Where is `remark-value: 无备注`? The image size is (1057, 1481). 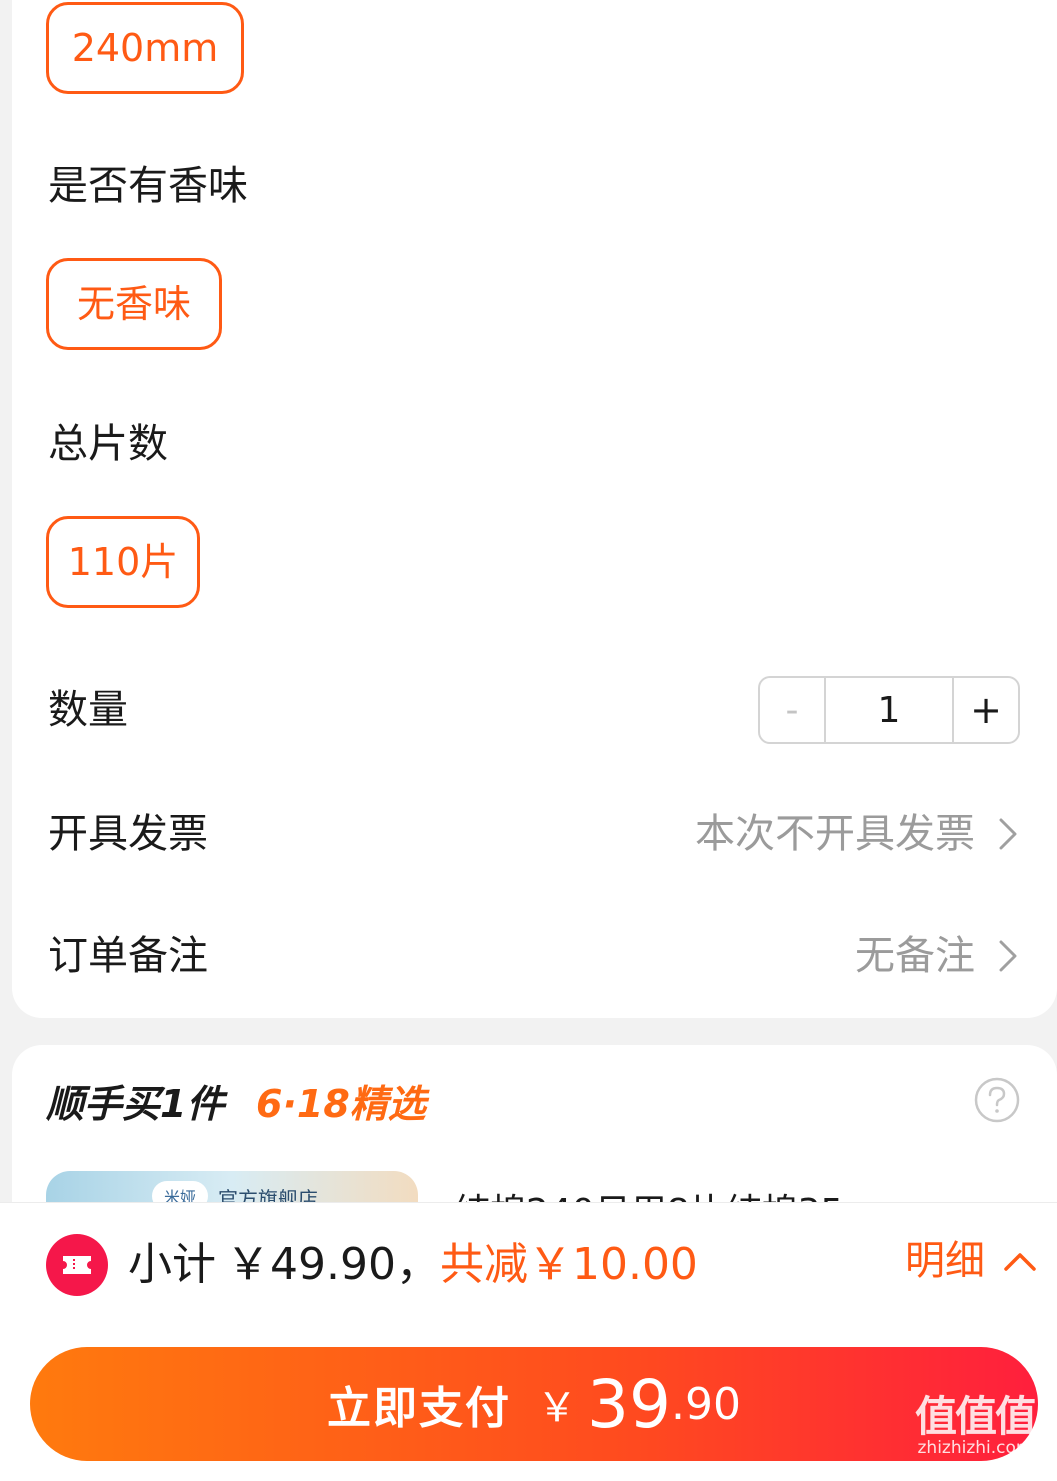 remark-value: 无备注 is located at coordinates (915, 956).